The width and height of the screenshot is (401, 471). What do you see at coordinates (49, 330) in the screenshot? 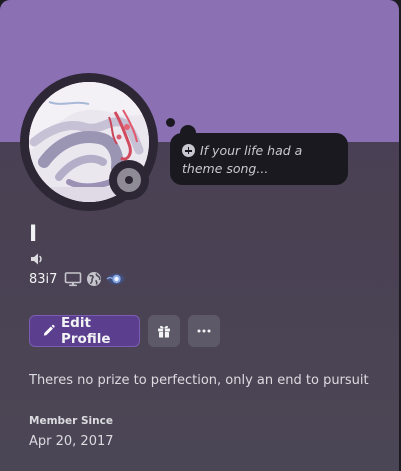
I see `pencil-icon` at bounding box center [49, 330].